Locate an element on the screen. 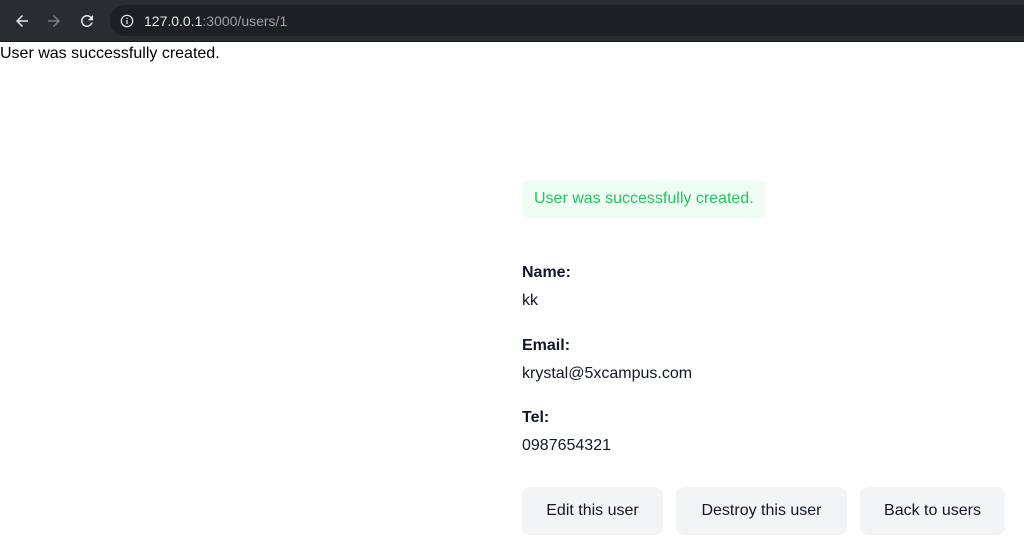 Image resolution: width=1024 pixels, height=553 pixels. browser-toolbar: 127.0.0.1:3000/users/1 is located at coordinates (512, 21).